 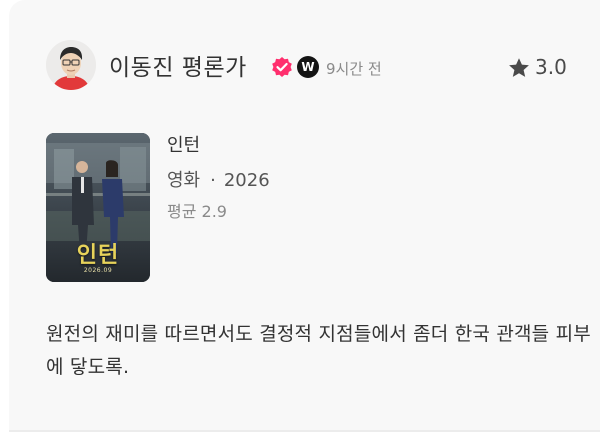 What do you see at coordinates (184, 180) in the screenshot?
I see `movie-type: 영화` at bounding box center [184, 180].